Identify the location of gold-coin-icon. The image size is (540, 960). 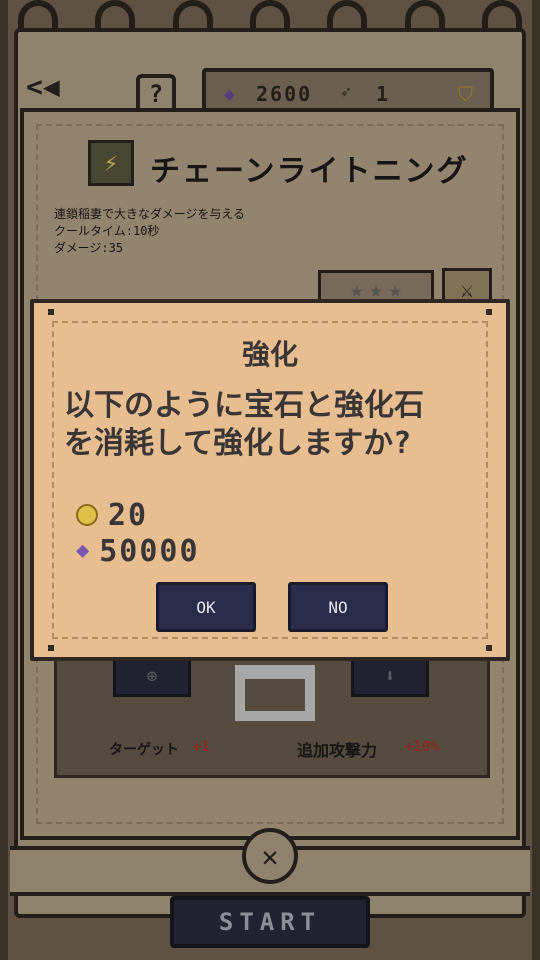
(87, 515).